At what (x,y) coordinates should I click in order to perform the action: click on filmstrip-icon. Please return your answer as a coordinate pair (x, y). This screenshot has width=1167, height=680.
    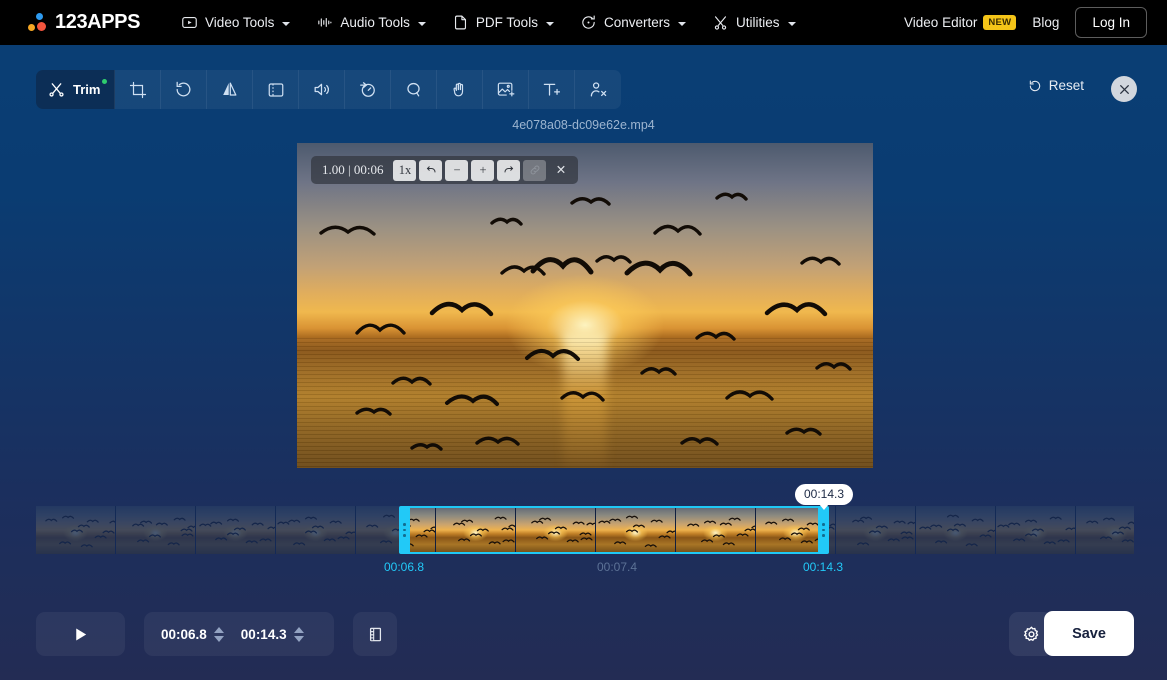
    Looking at the image, I should click on (375, 634).